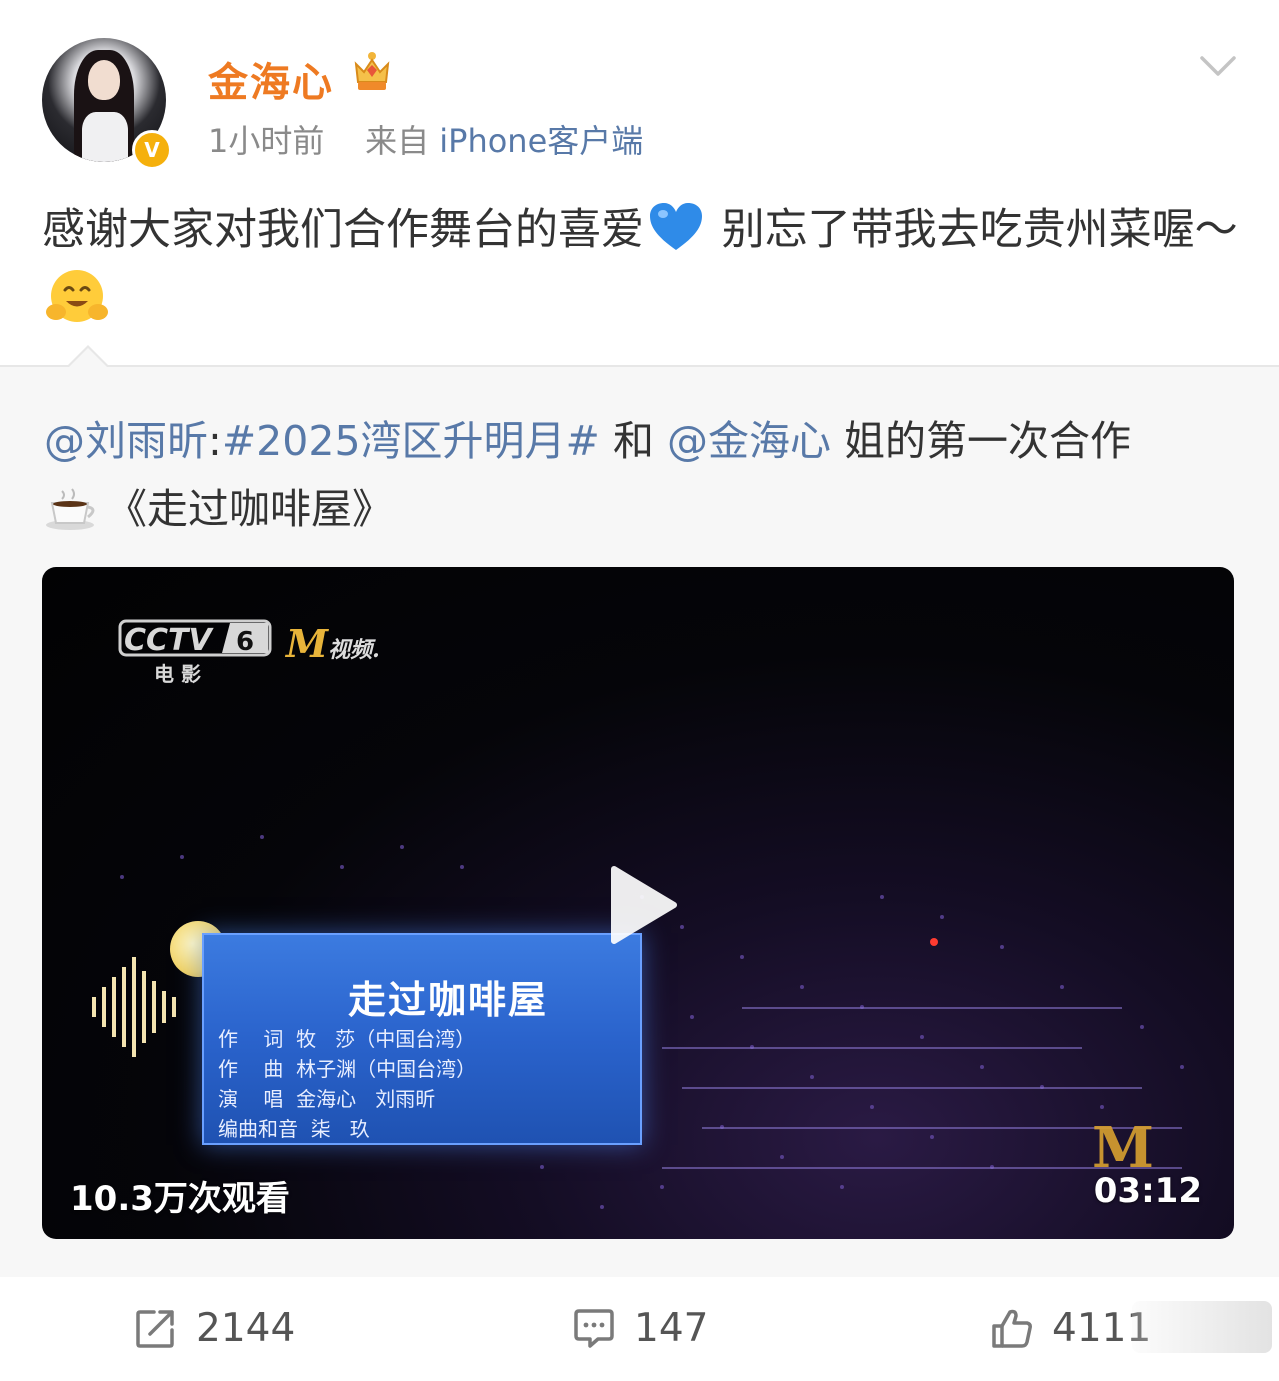 This screenshot has height=1381, width=1279. Describe the element at coordinates (126, 441) in the screenshot. I see `mention-author: @刘雨昕` at that location.